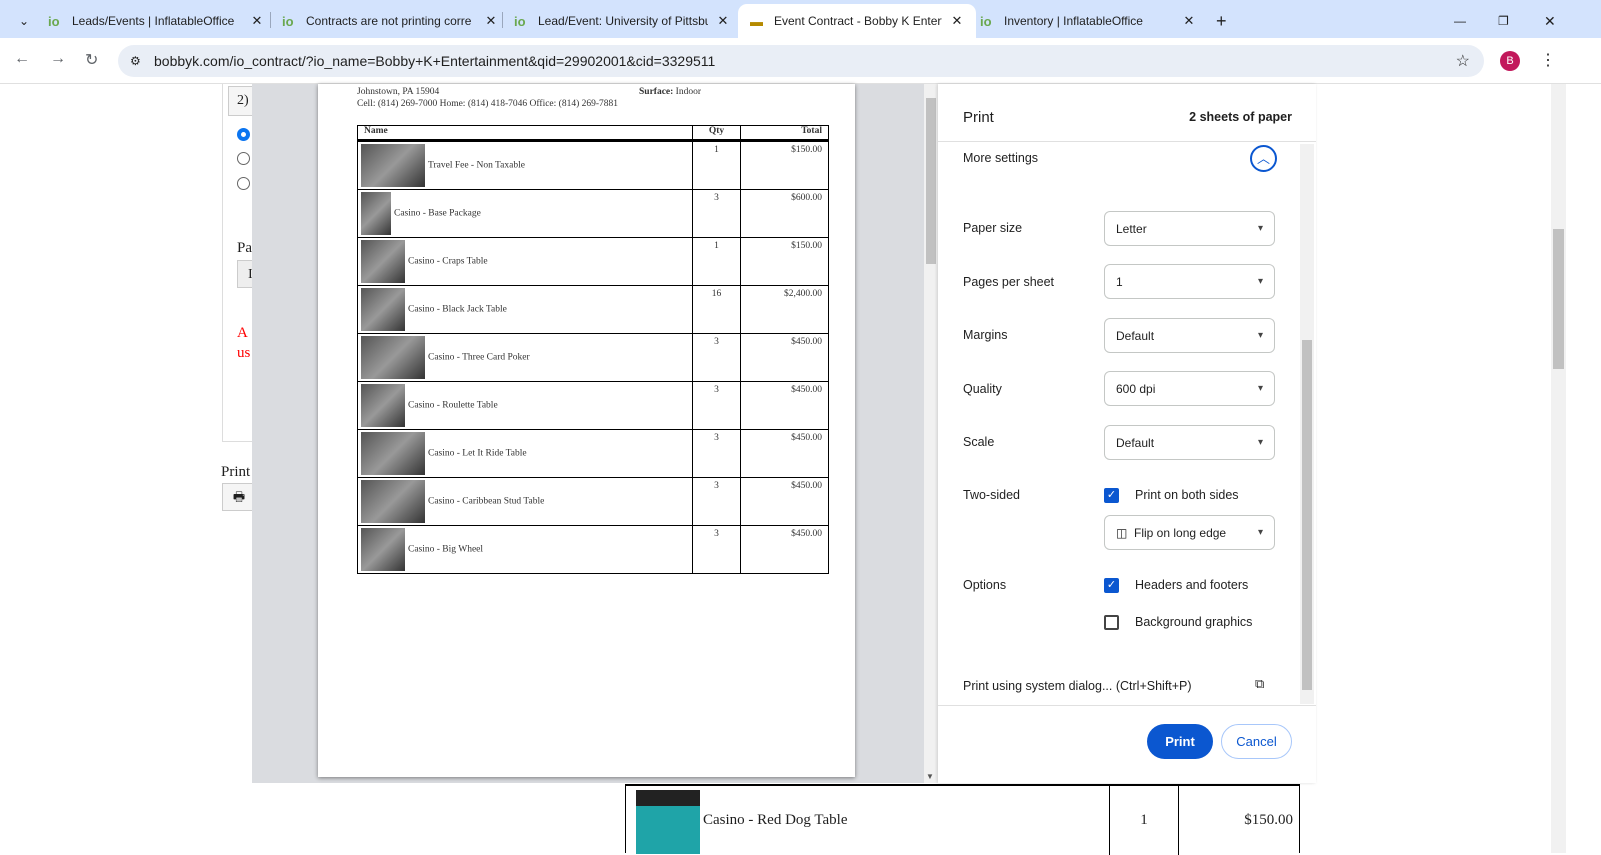 This screenshot has height=855, width=1601. What do you see at coordinates (486, 501) in the screenshot?
I see `item-name: Casino - Caribbean Stud Table` at bounding box center [486, 501].